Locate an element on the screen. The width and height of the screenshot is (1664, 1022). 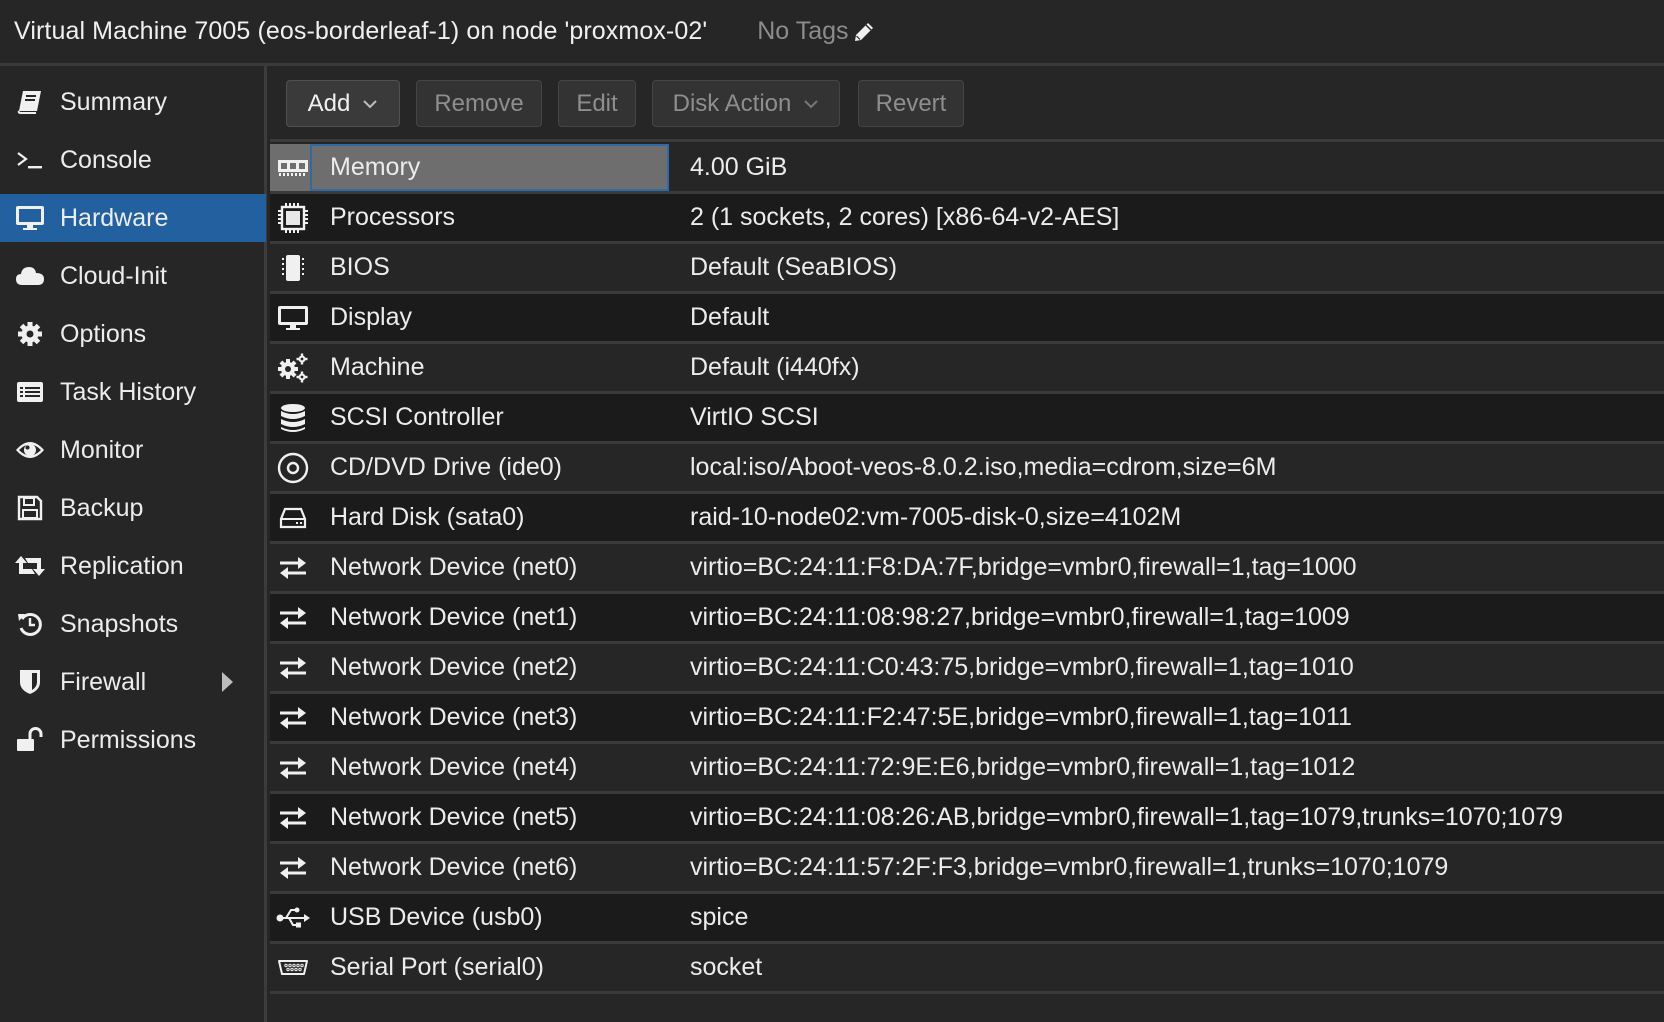
hardware-value: Default (i440fx) is located at coordinates (775, 367).